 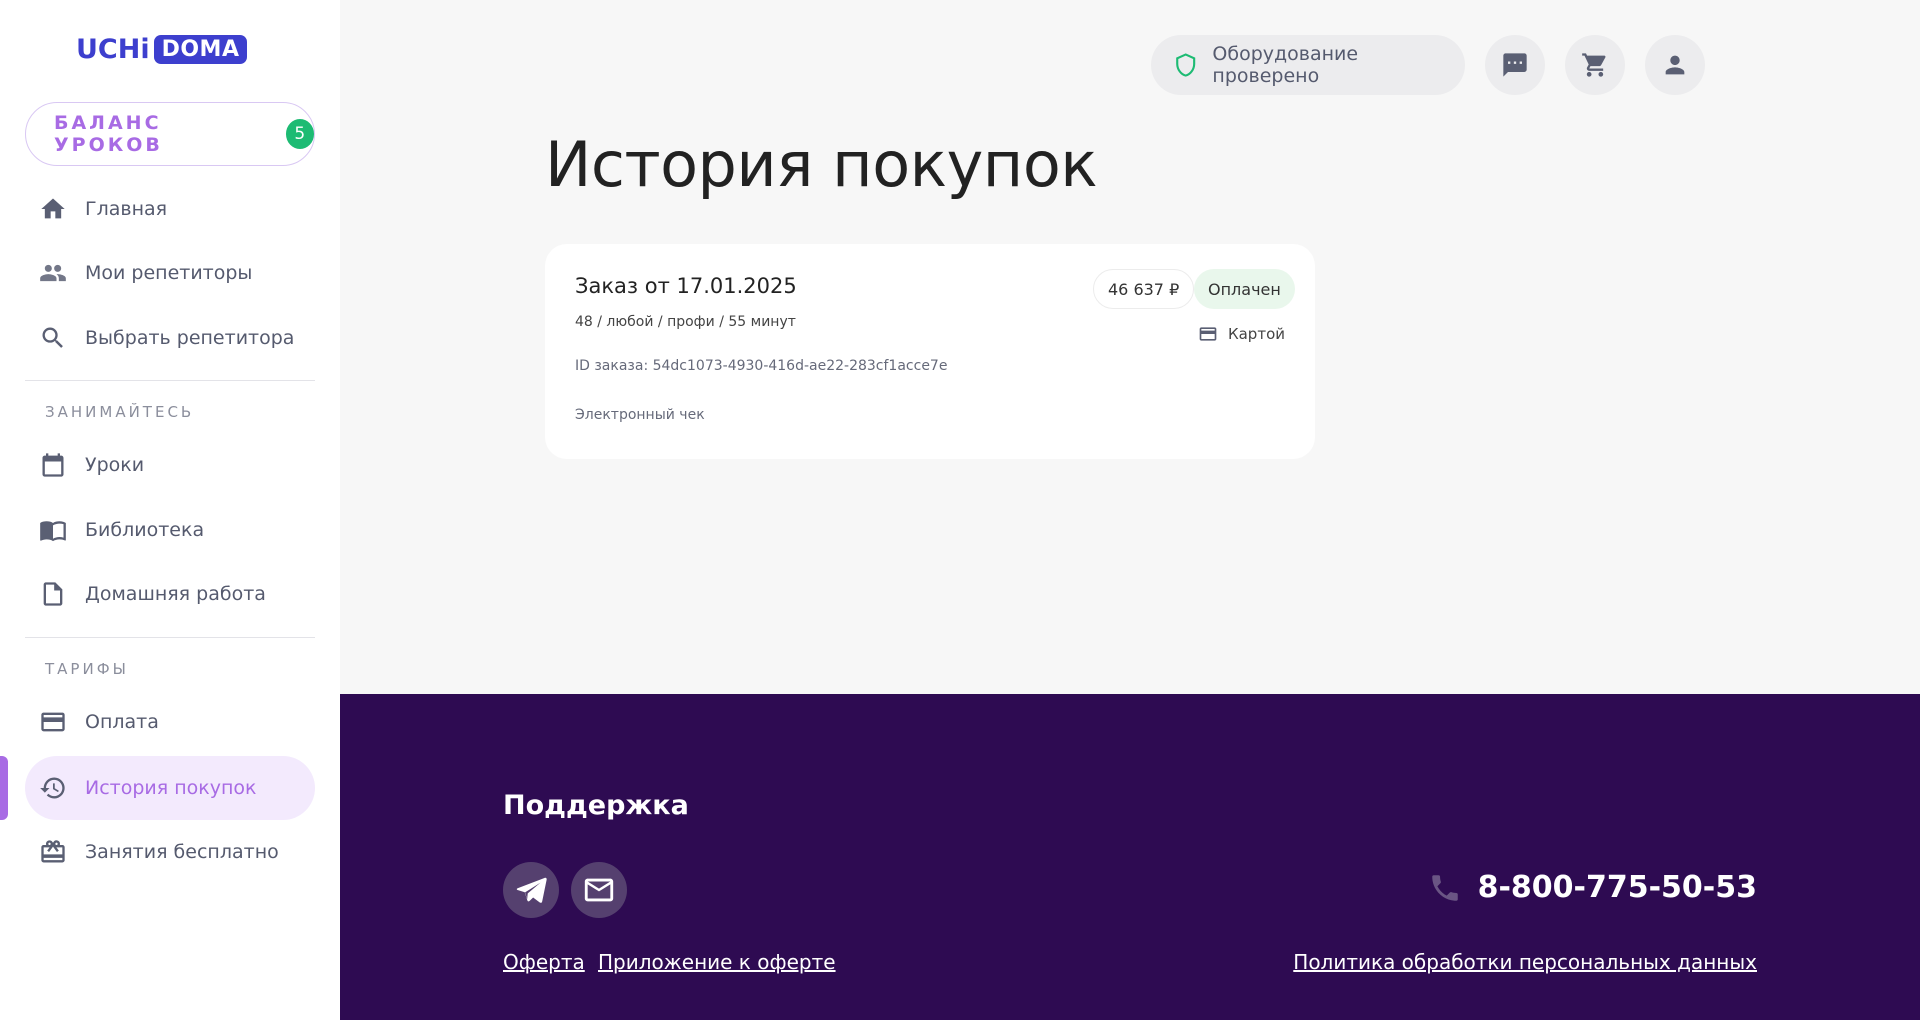 I want to click on profile-button, so click(x=1675, y=65).